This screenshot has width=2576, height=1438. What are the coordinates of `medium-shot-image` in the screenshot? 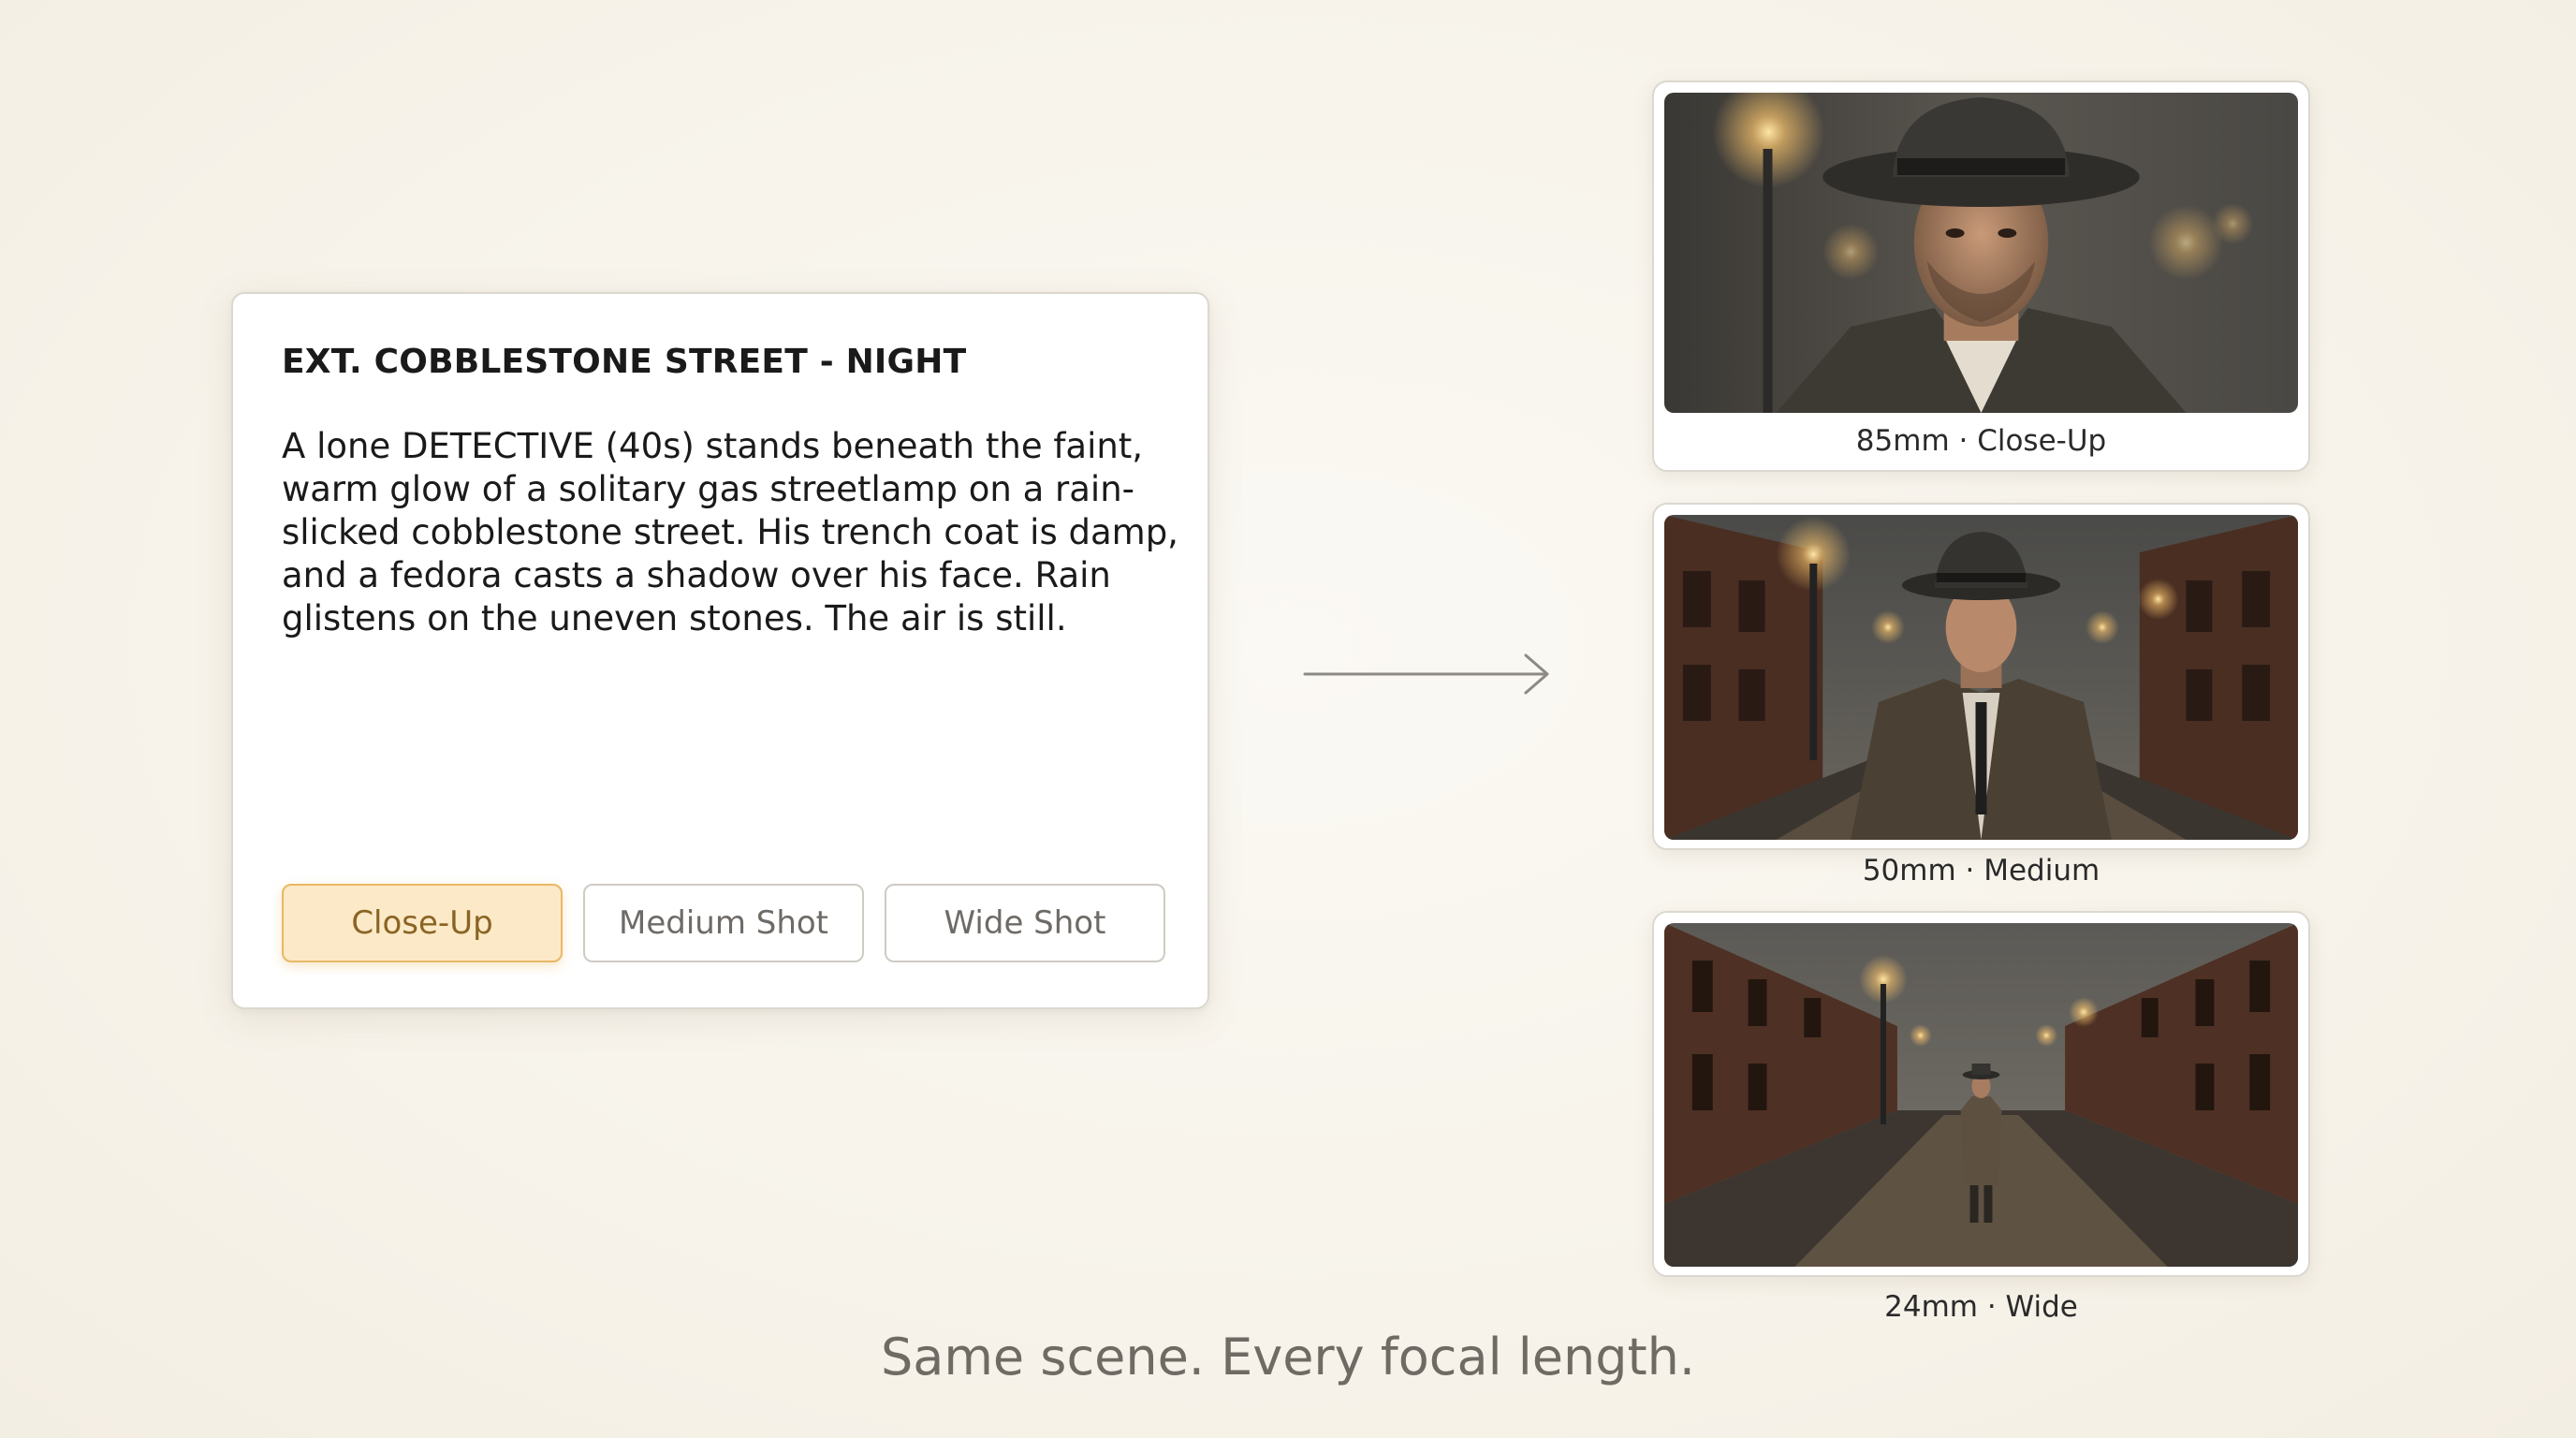 It's located at (1981, 677).